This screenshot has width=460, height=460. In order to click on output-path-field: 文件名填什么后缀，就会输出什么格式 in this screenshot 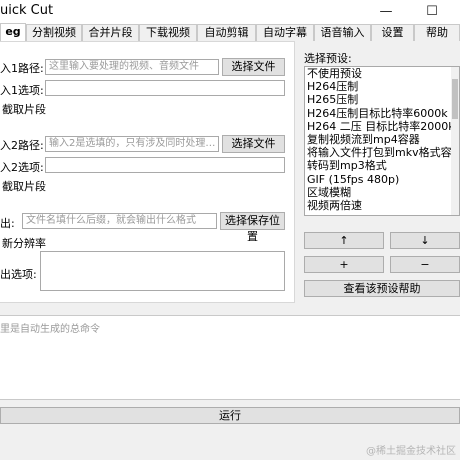, I will do `click(119, 221)`.